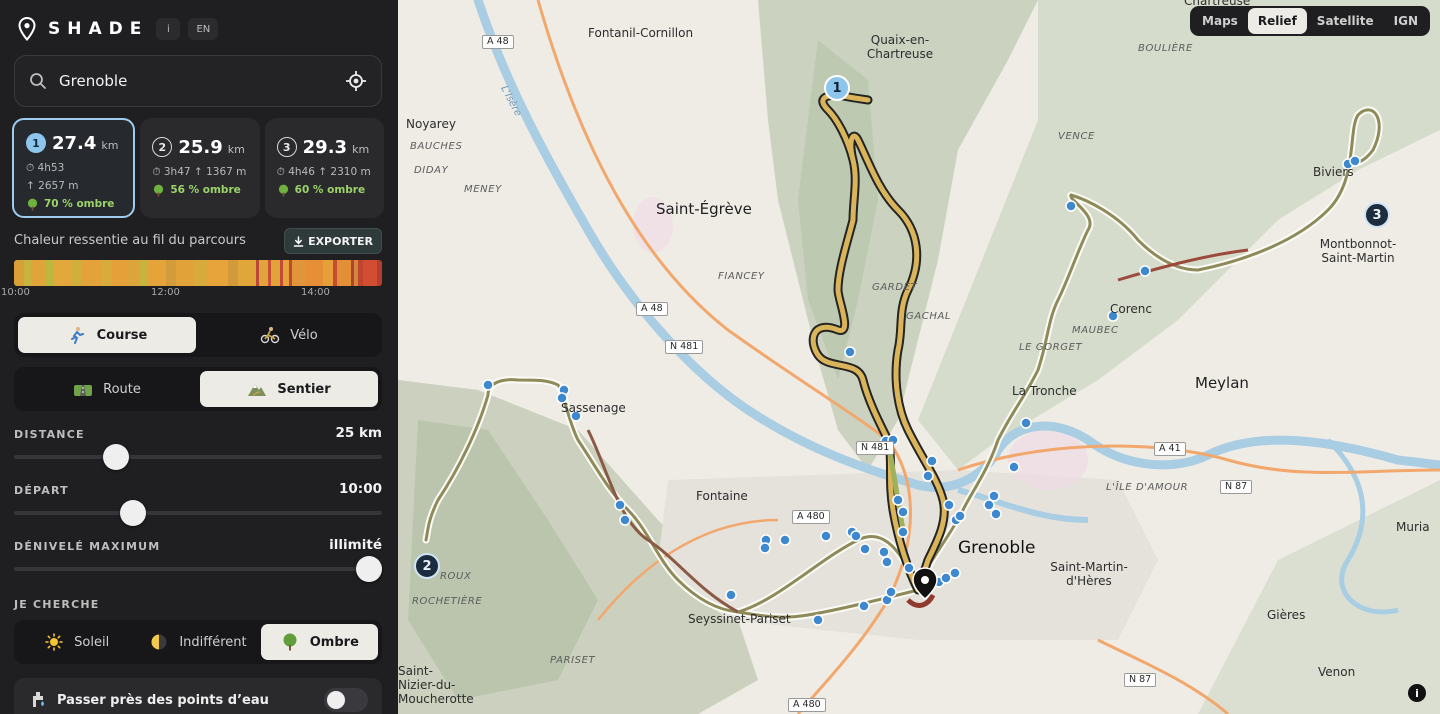 The height and width of the screenshot is (714, 1440). I want to click on route-card-1: 1 27.4 km ⏱ 4h53 ↑ 2657 m 70 % ombre, so click(74, 168).